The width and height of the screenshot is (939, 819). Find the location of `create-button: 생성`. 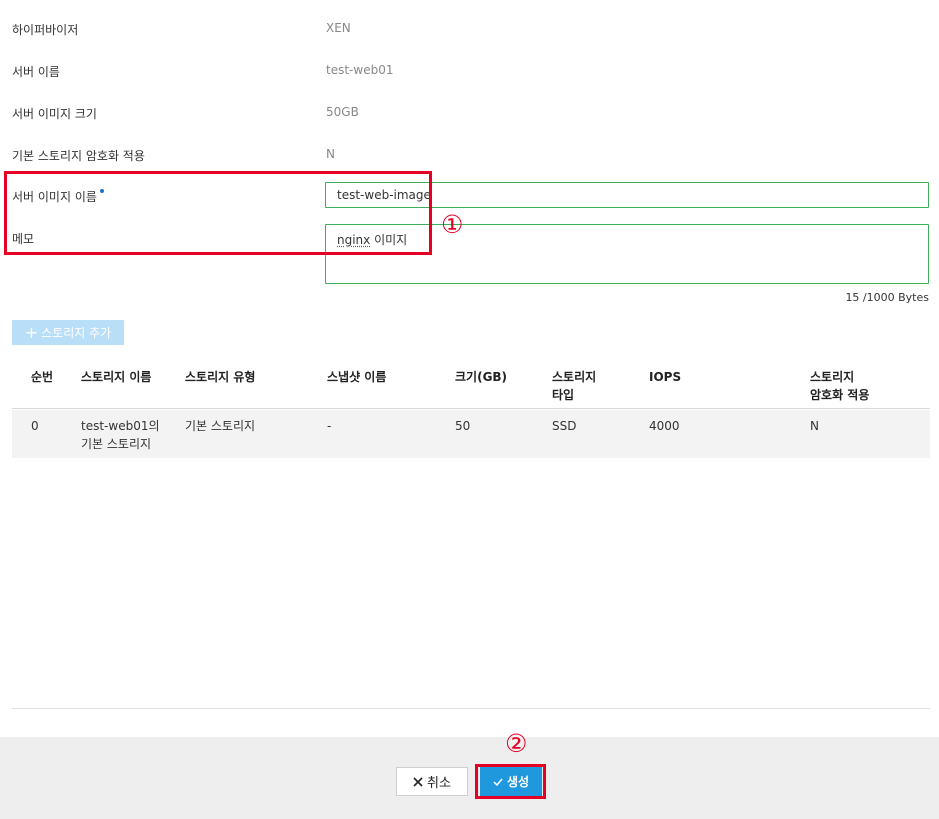

create-button: 생성 is located at coordinates (511, 781).